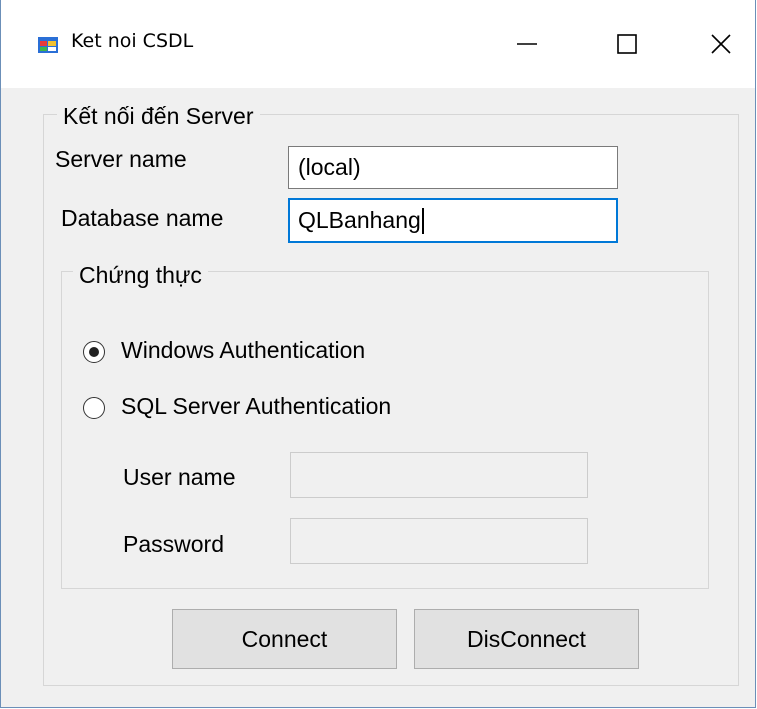 The width and height of the screenshot is (757, 709). Describe the element at coordinates (422, 220) in the screenshot. I see `text-caret` at that location.